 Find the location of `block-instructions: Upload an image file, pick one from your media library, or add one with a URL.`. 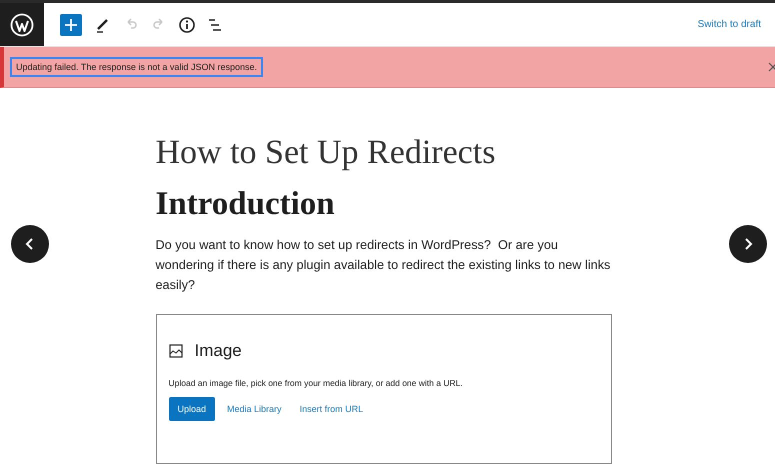

block-instructions: Upload an image file, pick one from your media library, or add one with a URL. is located at coordinates (316, 383).